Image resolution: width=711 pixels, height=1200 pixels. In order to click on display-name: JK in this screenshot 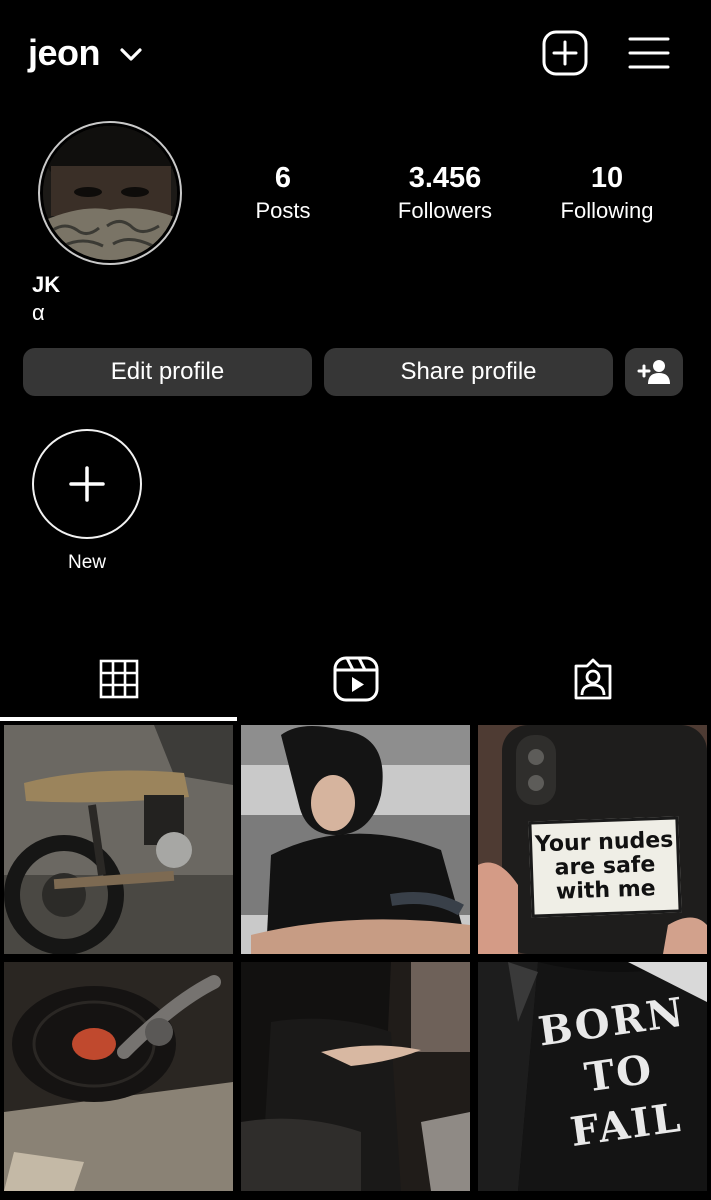, I will do `click(46, 284)`.